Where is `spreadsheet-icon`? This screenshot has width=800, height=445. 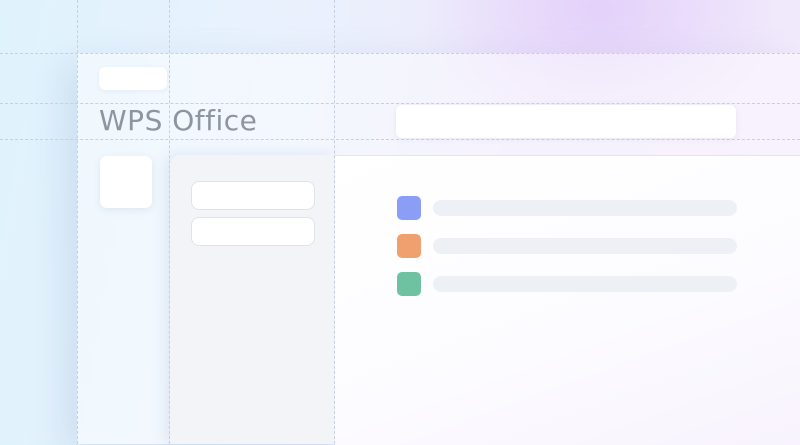
spreadsheet-icon is located at coordinates (409, 284).